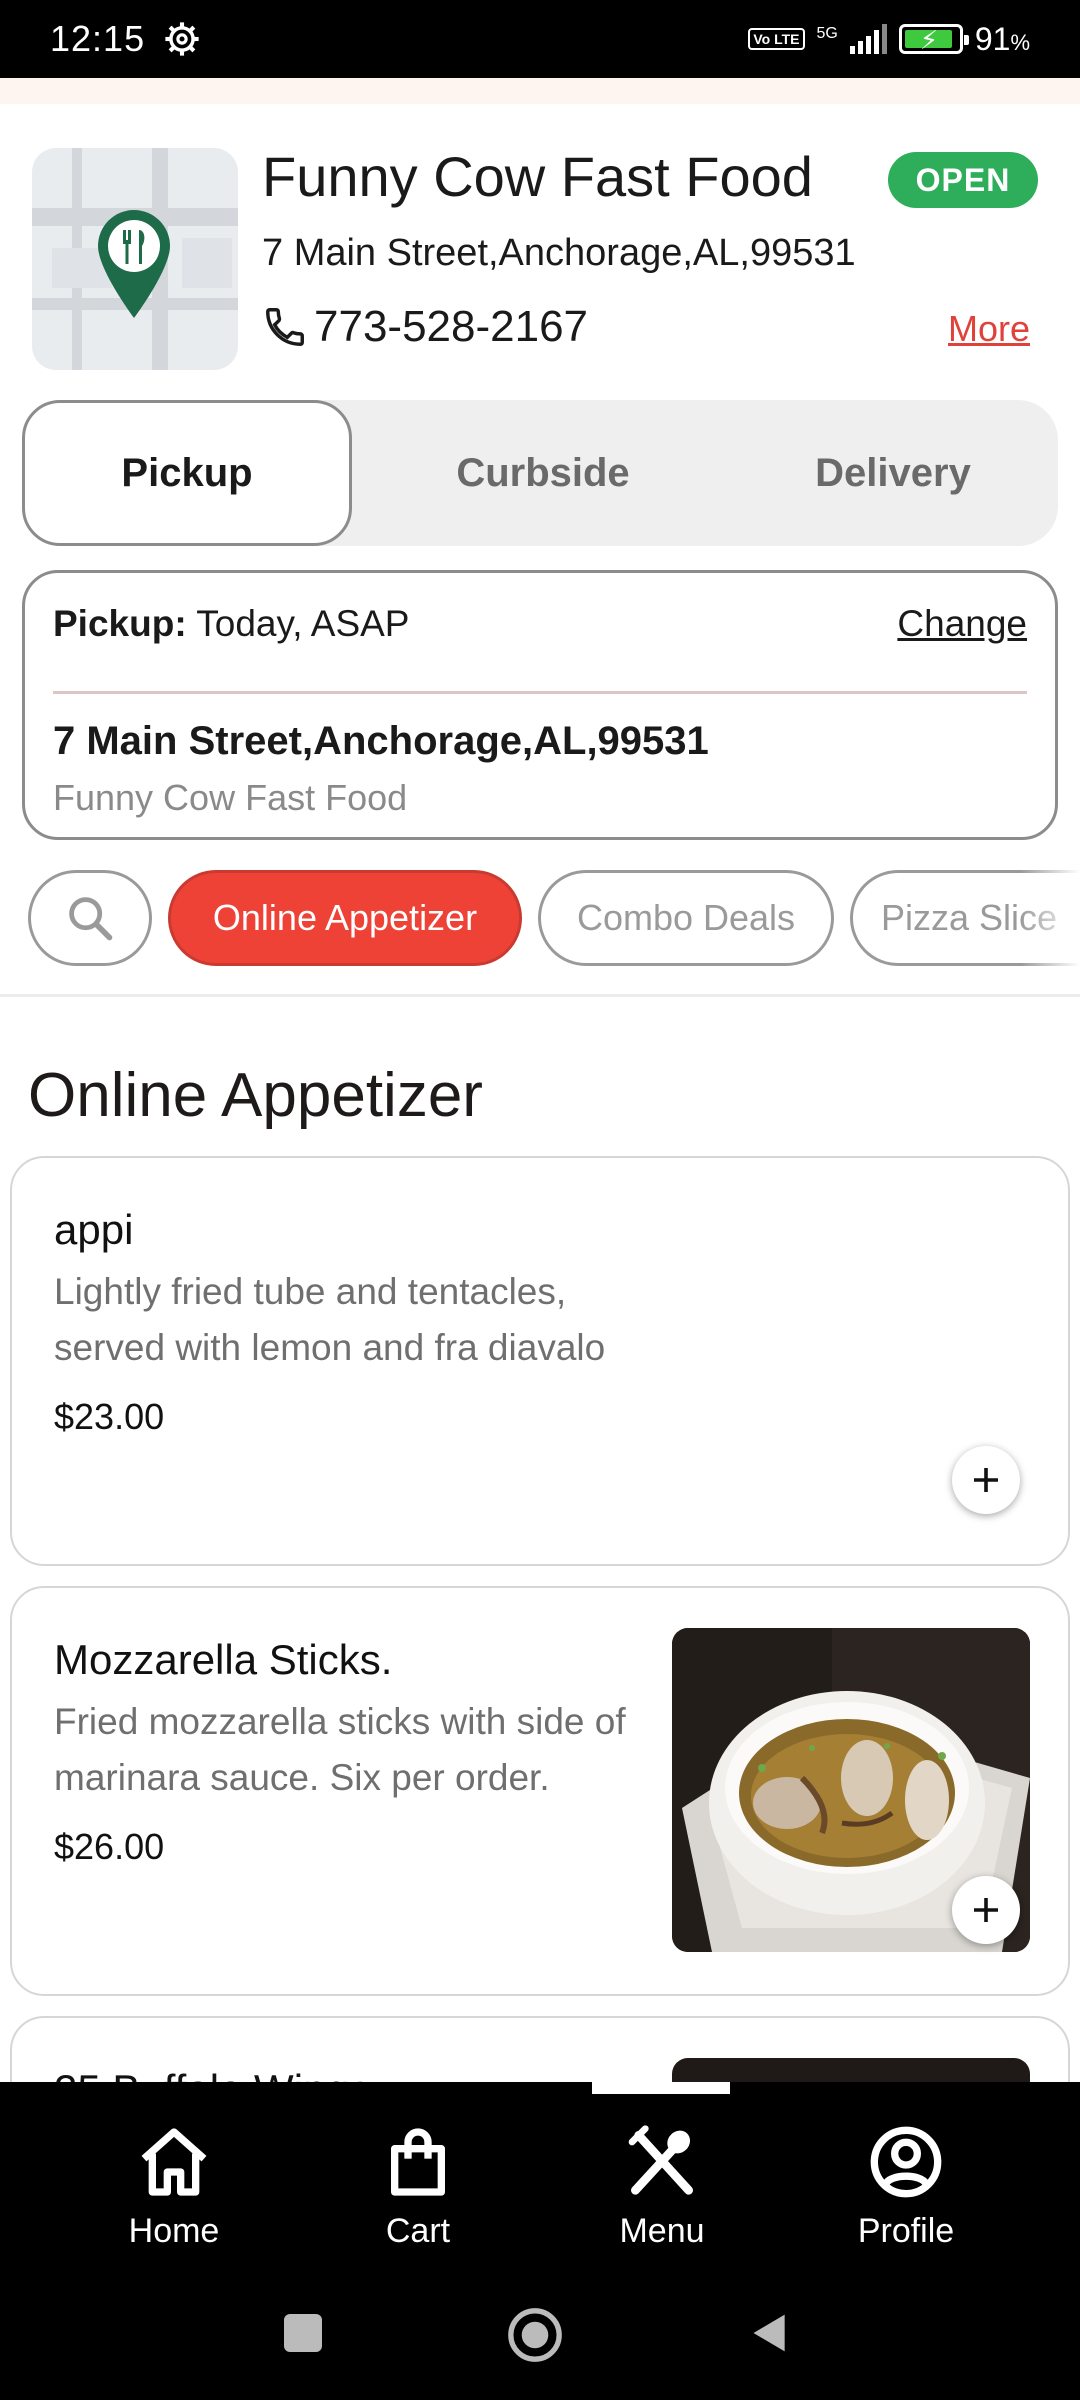 The height and width of the screenshot is (2400, 1080). What do you see at coordinates (770, 2333) in the screenshot?
I see `back-button-icon` at bounding box center [770, 2333].